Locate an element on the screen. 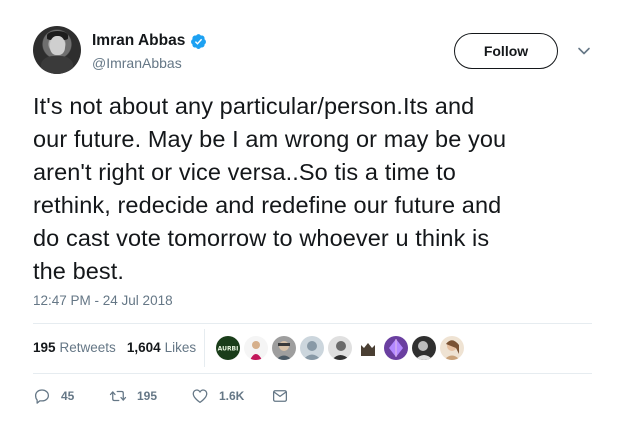  stats-separator is located at coordinates (204, 348).